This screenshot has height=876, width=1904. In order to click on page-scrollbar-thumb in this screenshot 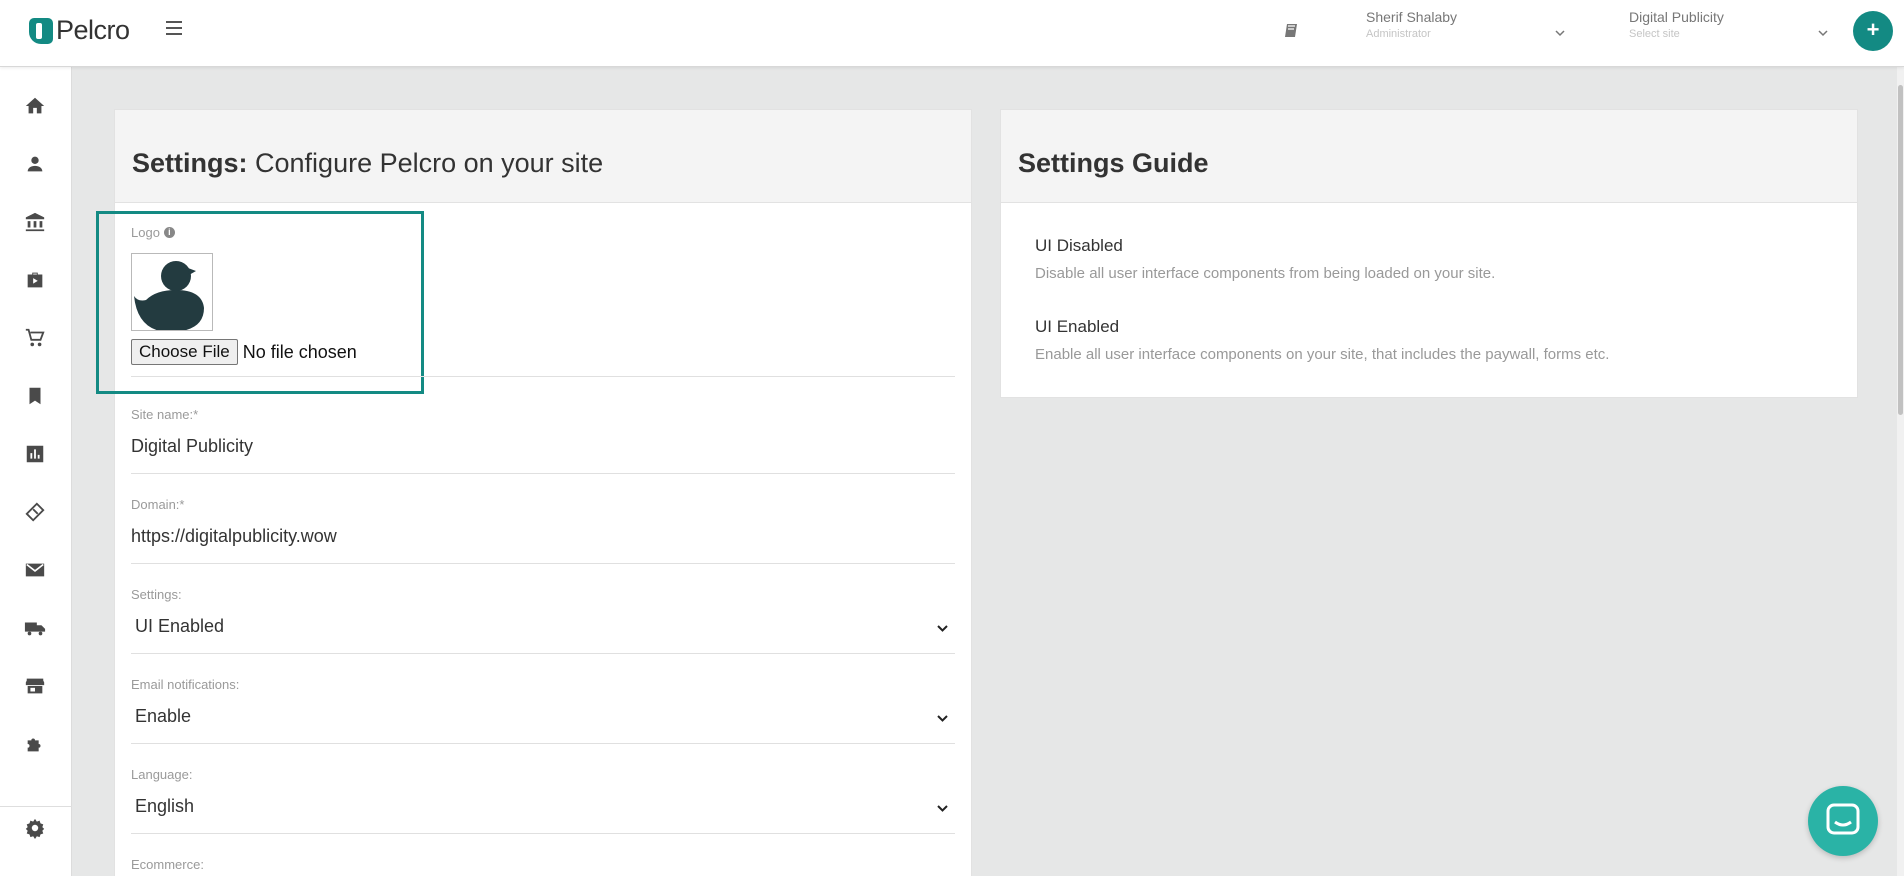, I will do `click(1900, 250)`.